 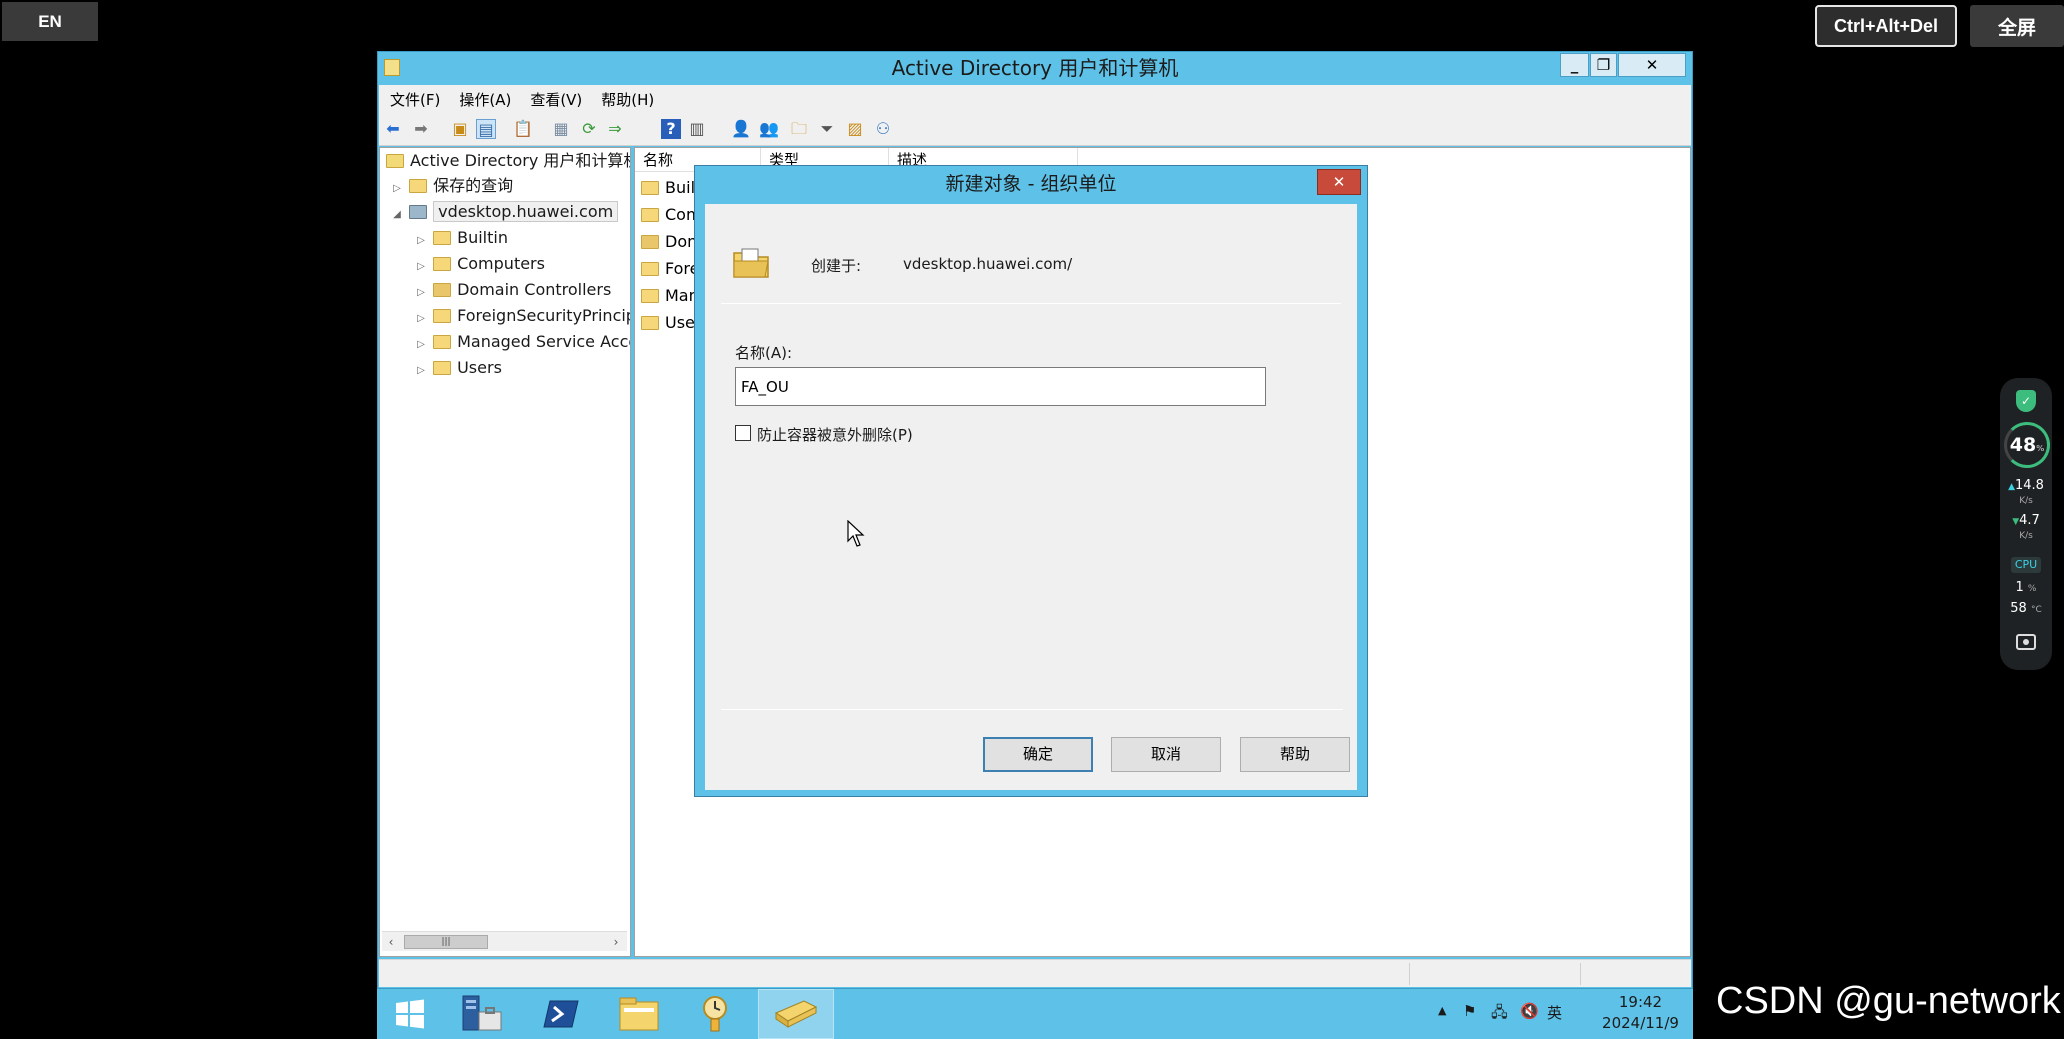 I want to click on list-item: Built, so click(x=671, y=188).